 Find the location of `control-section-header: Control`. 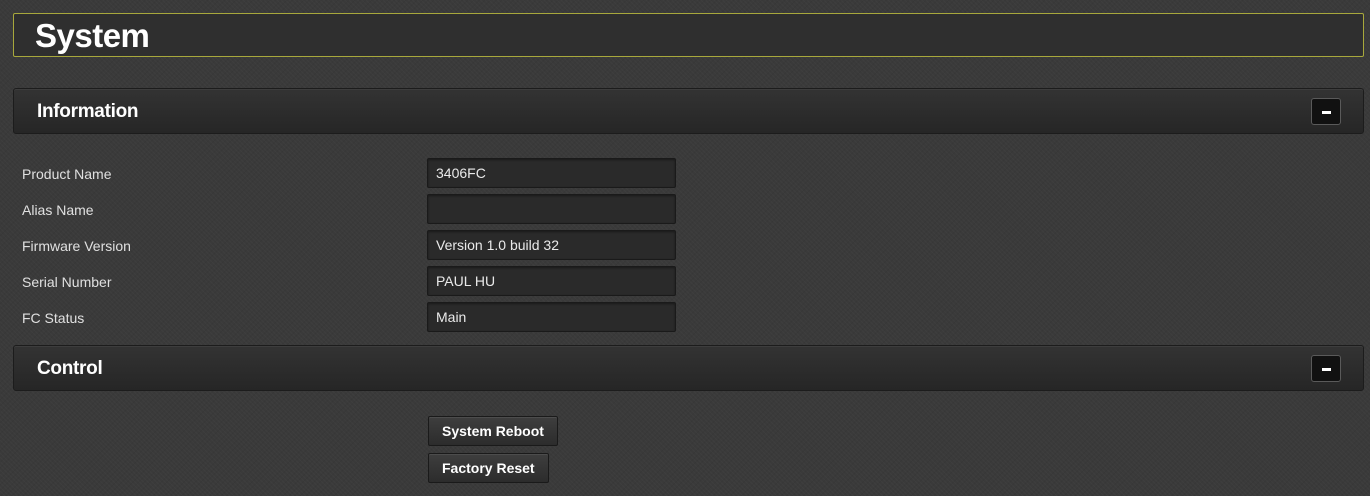

control-section-header: Control is located at coordinates (688, 368).